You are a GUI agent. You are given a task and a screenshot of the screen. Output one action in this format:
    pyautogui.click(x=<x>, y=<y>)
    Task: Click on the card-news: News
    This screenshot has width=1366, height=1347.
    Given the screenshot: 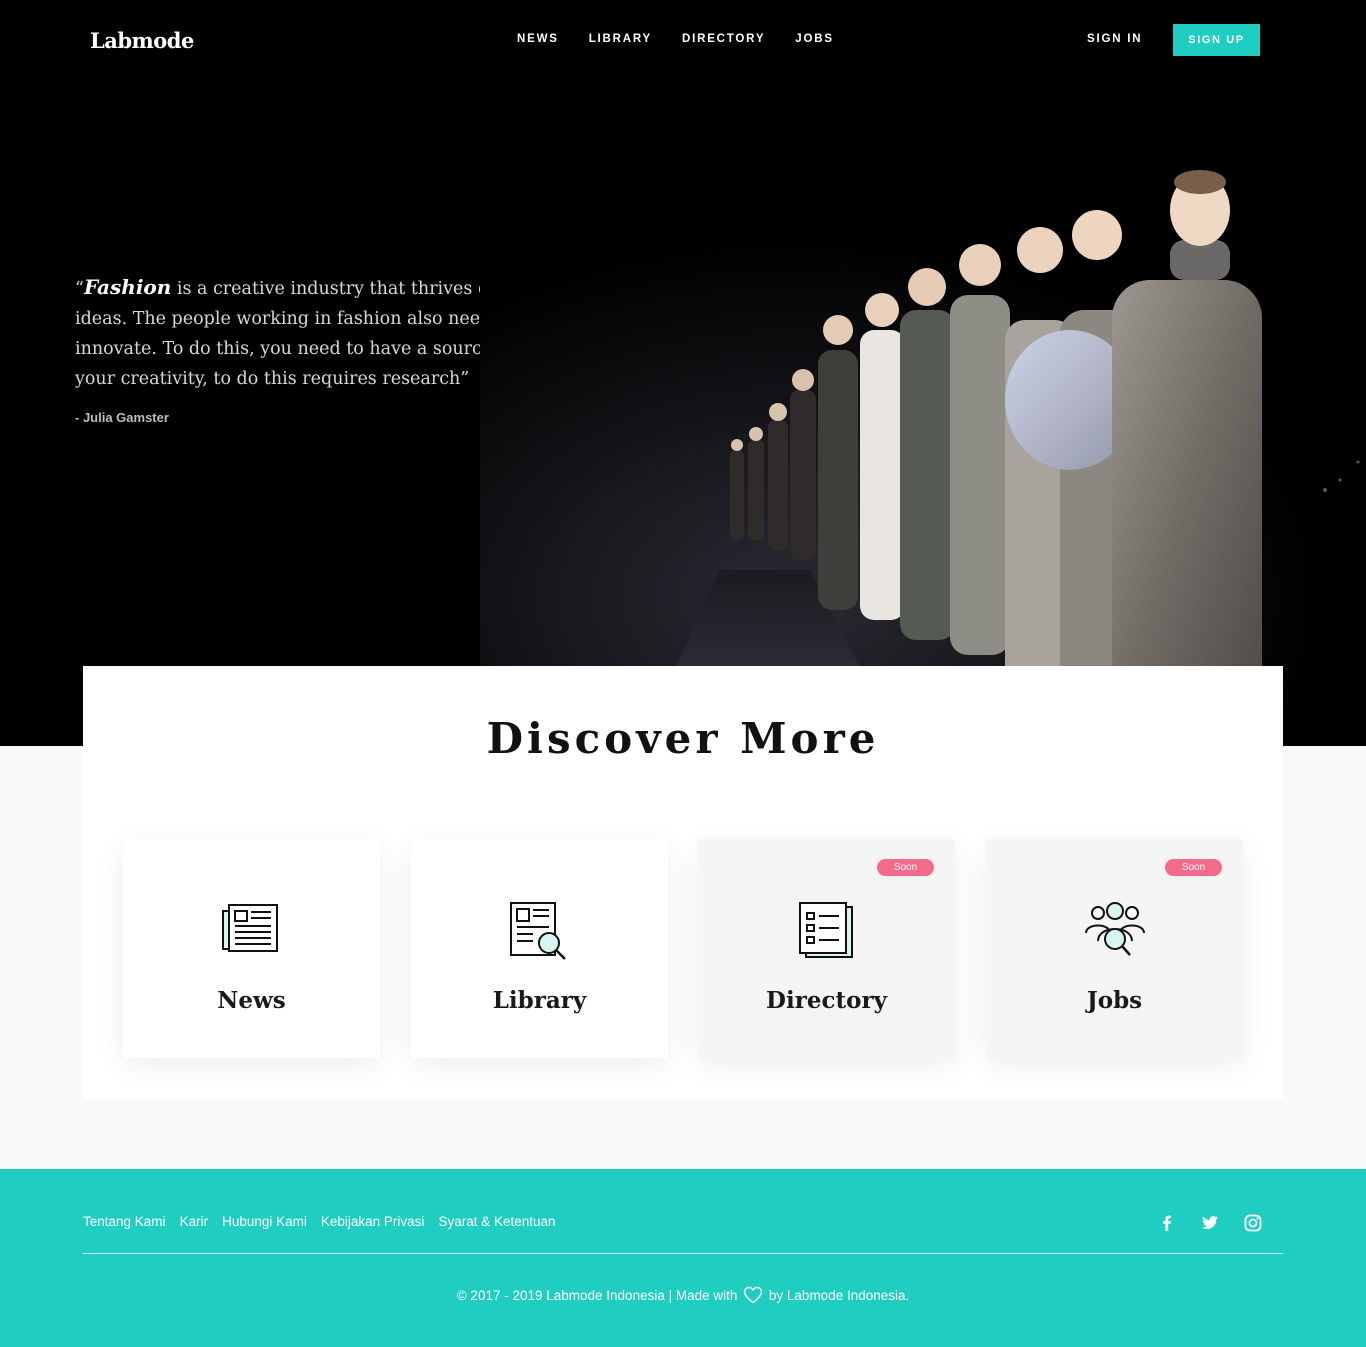 What is the action you would take?
    pyautogui.click(x=251, y=948)
    